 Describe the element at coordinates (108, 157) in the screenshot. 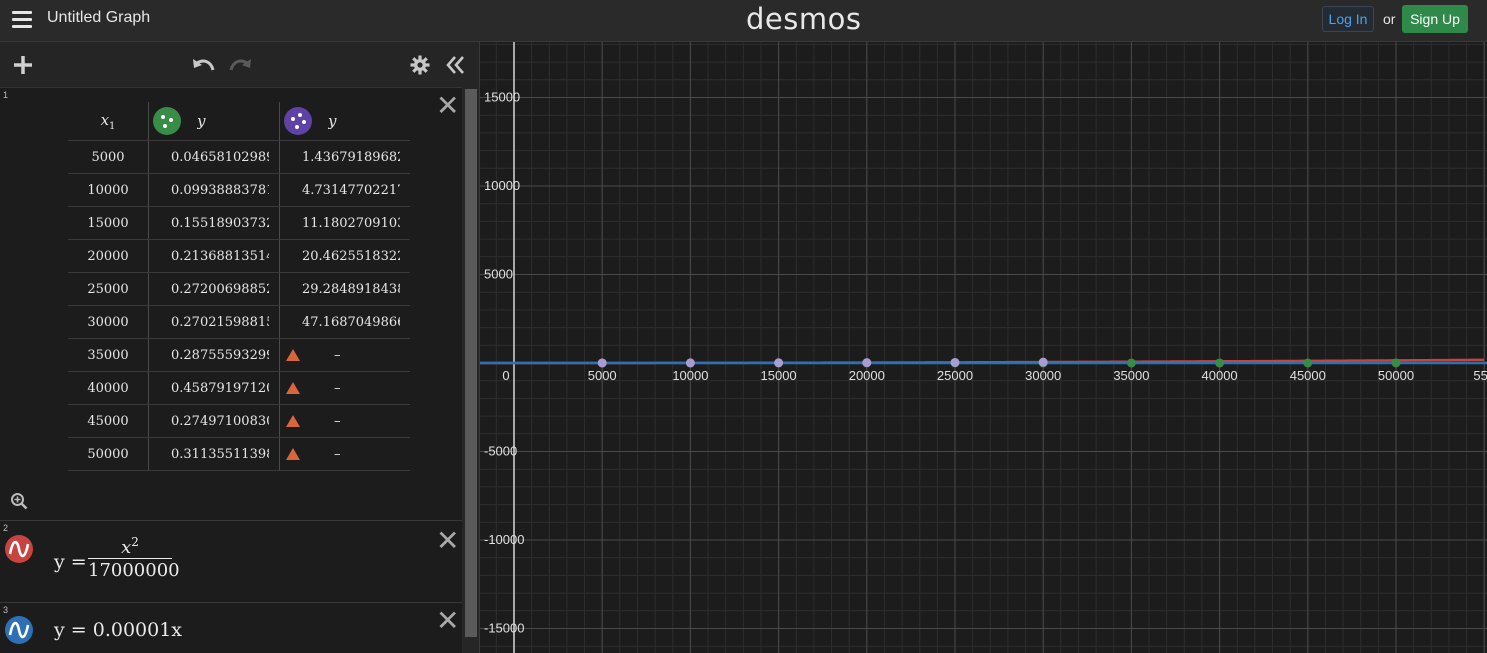

I see `cell-x: 5000` at that location.